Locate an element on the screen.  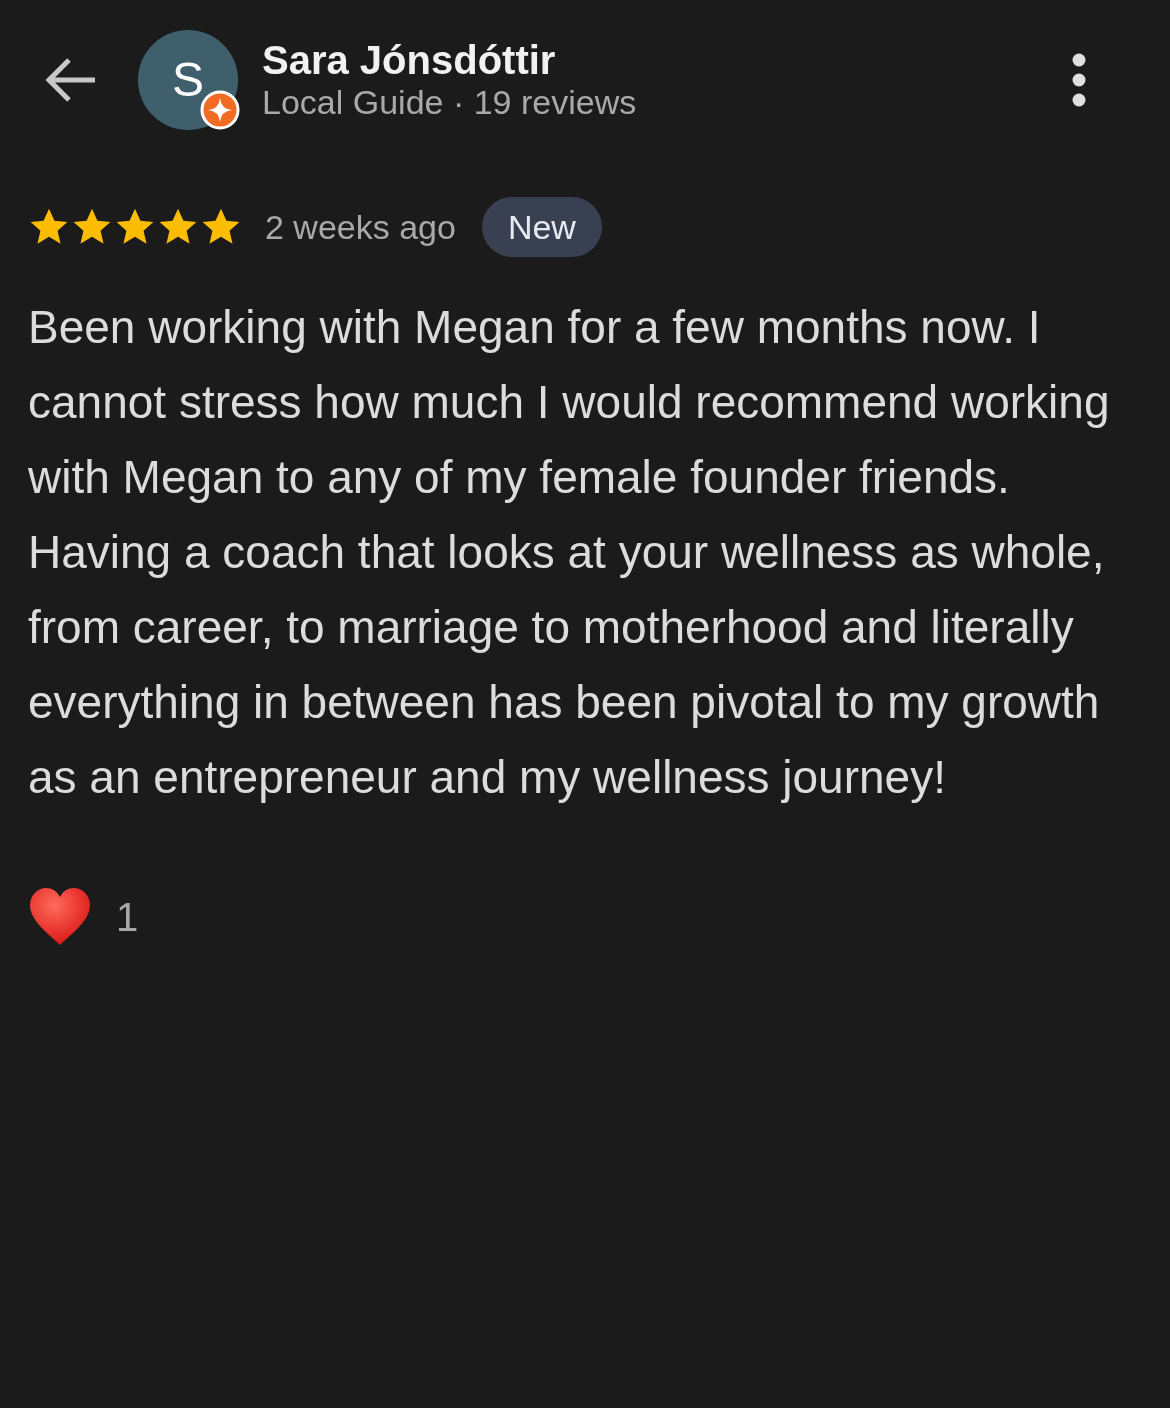
new-badge: New is located at coordinates (541, 227).